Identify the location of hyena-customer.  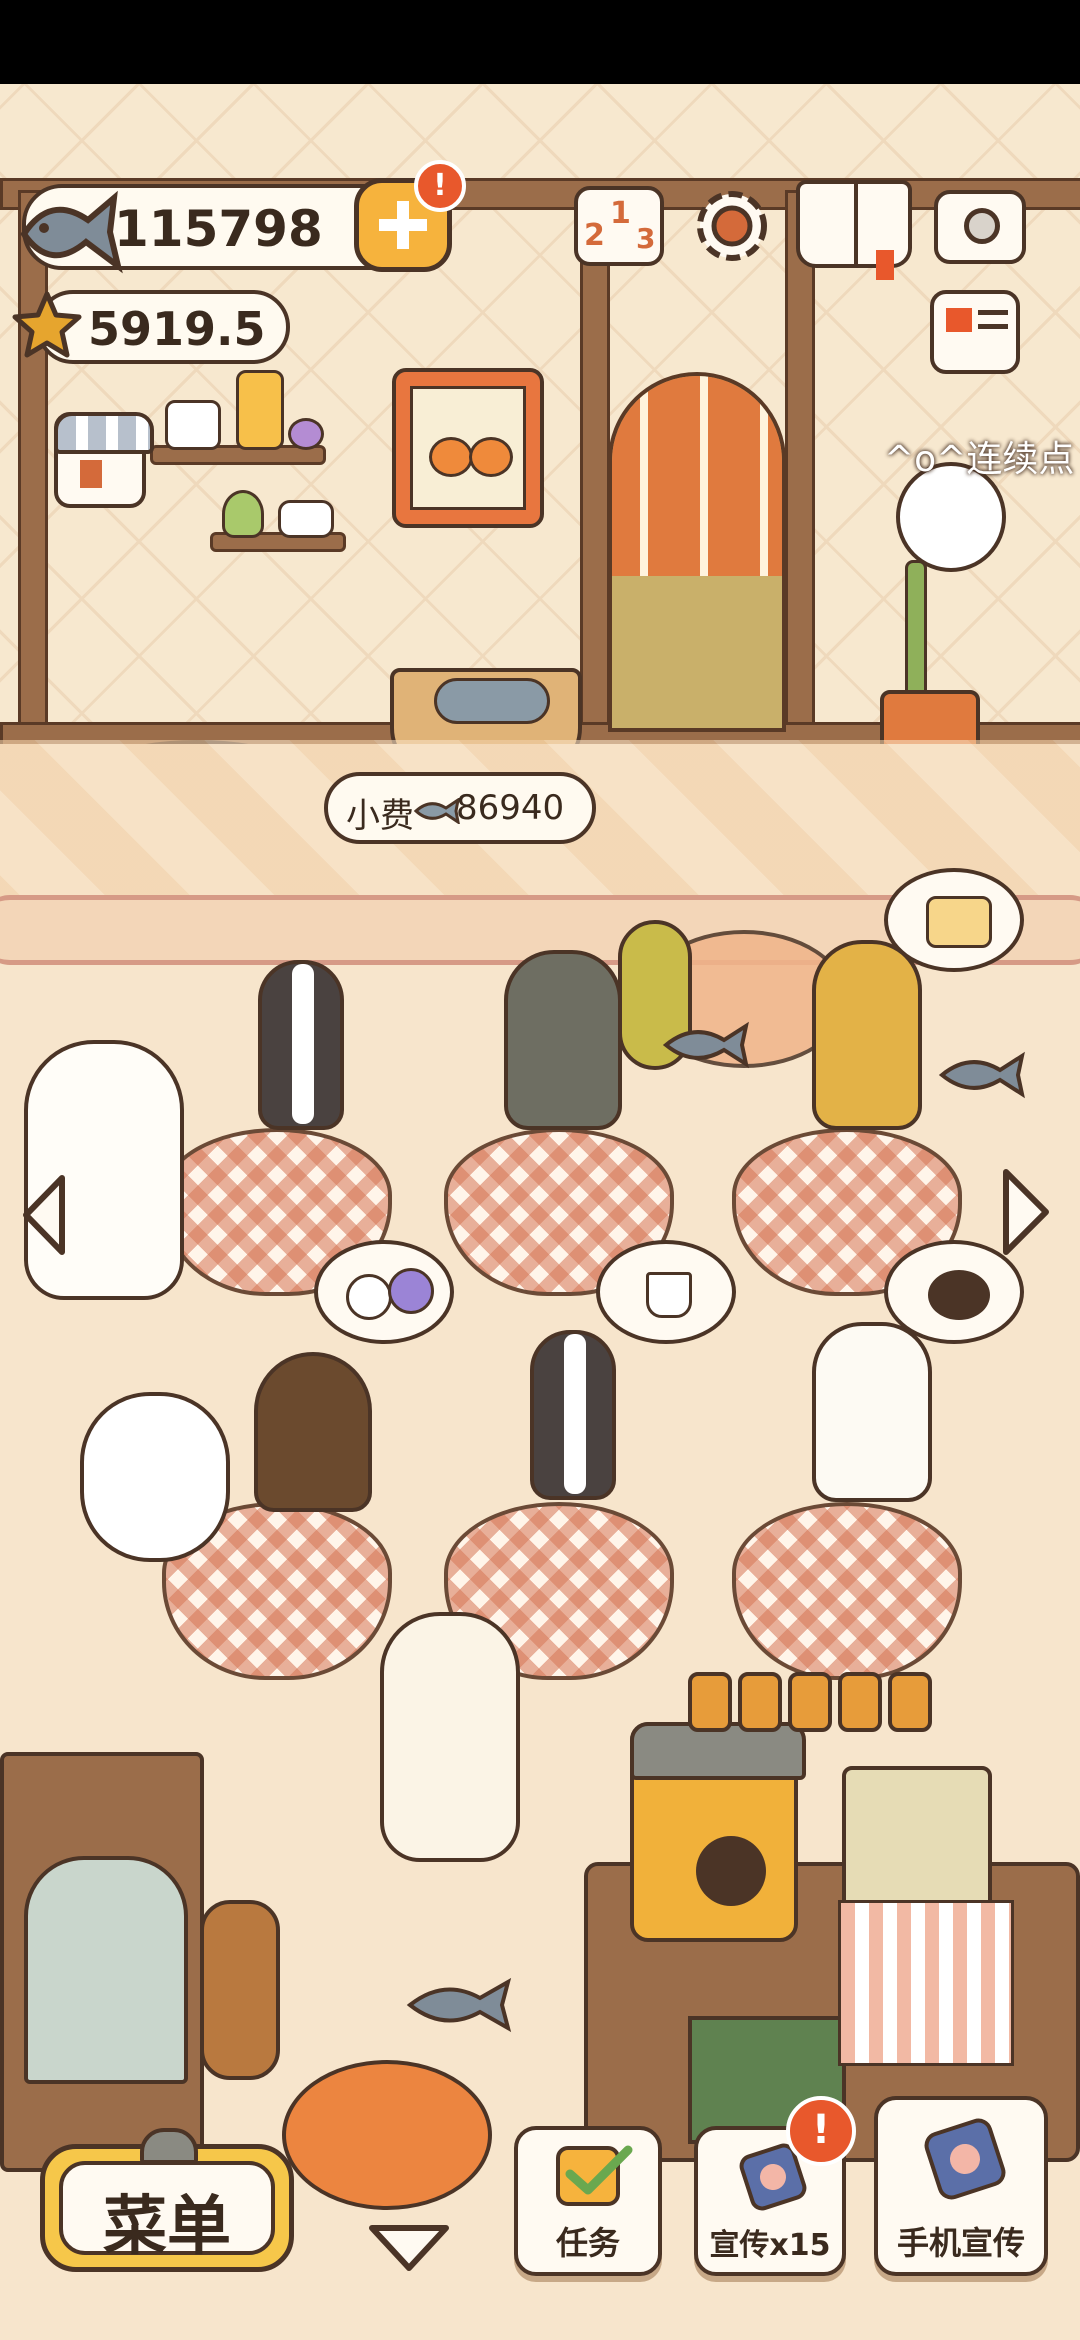
(867, 1035).